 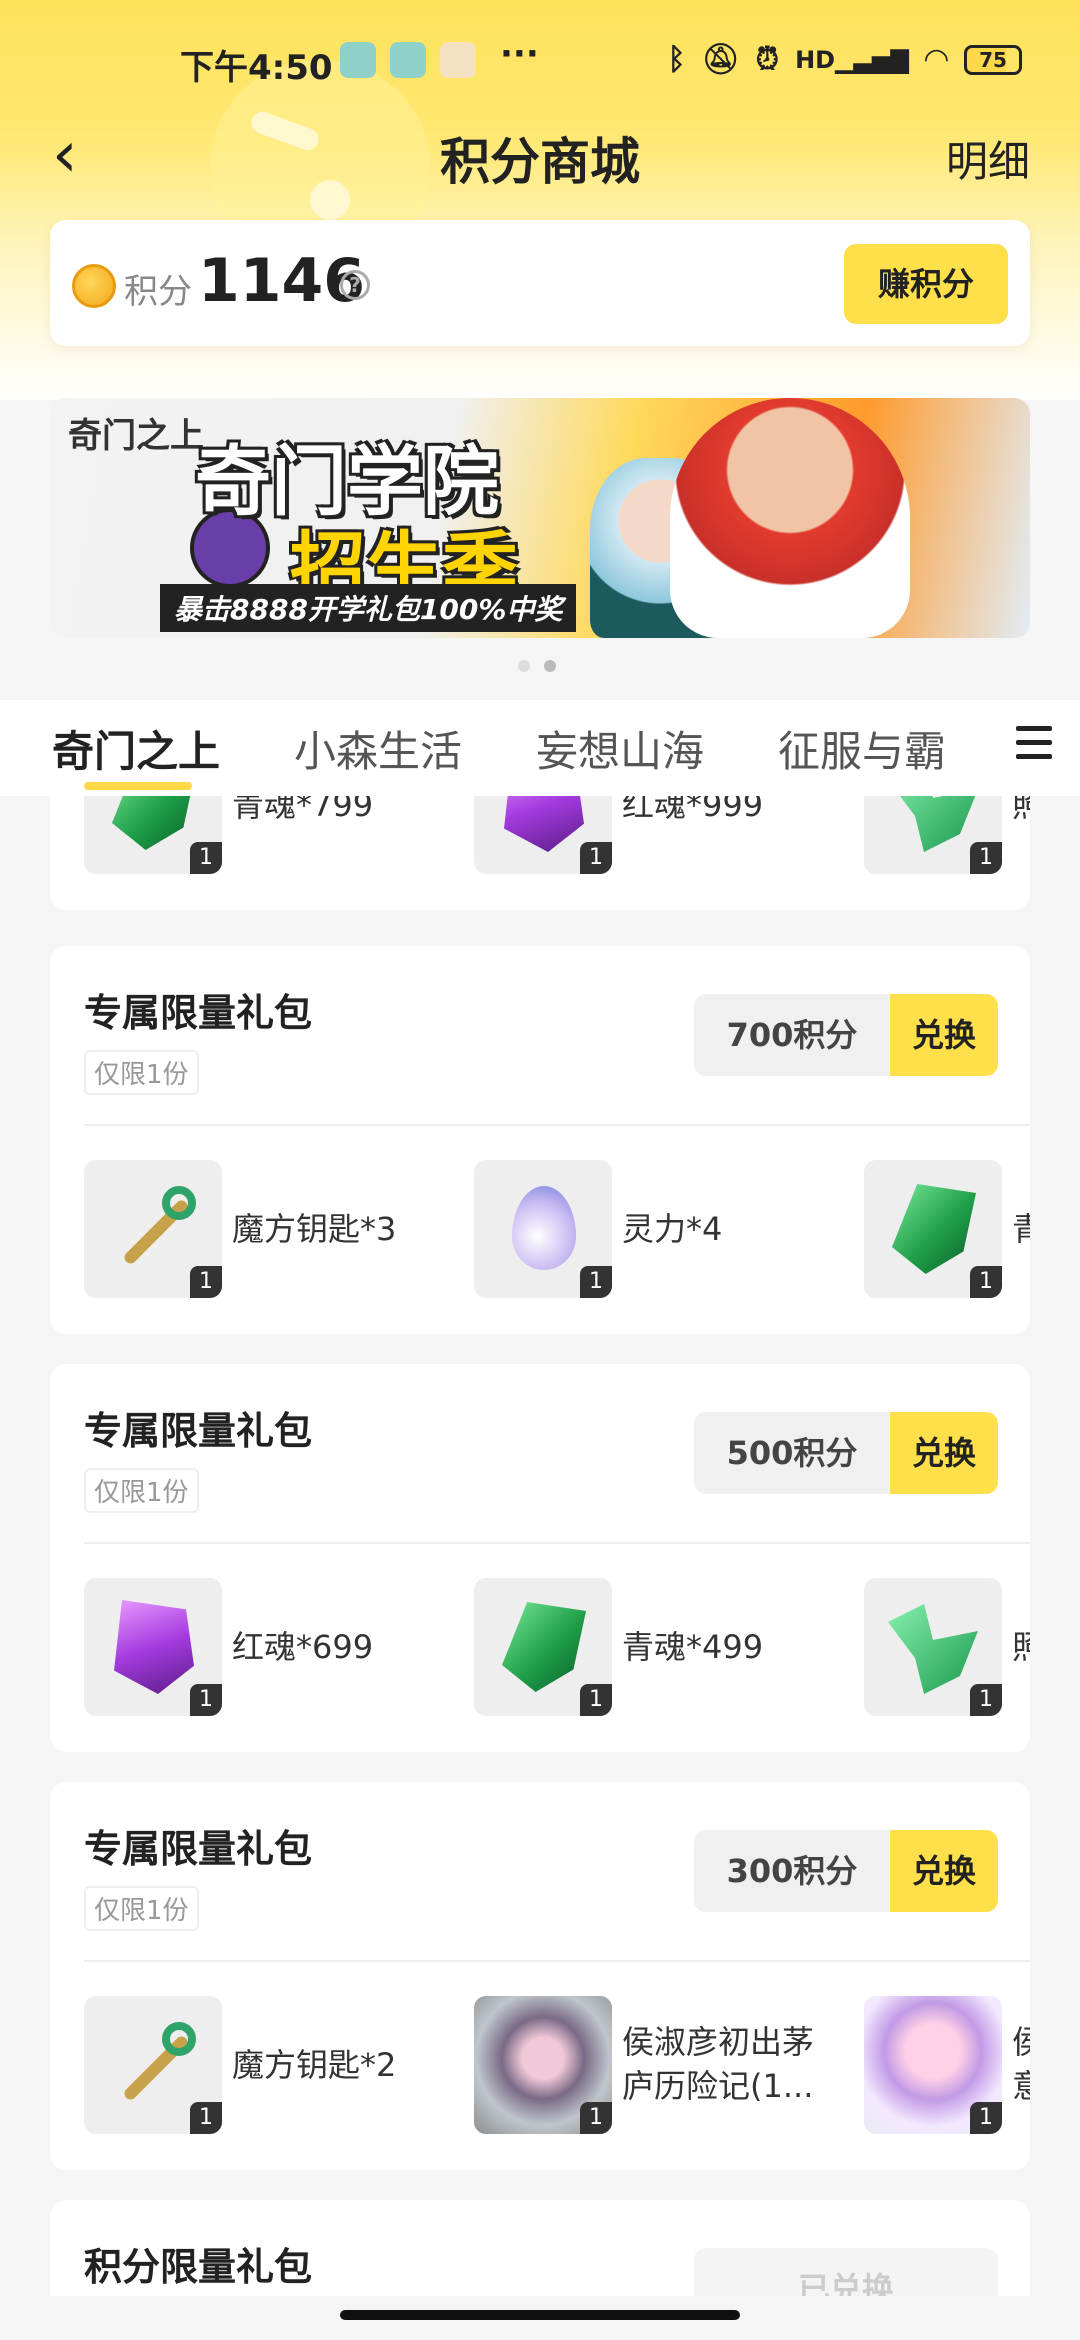 What do you see at coordinates (368, 608) in the screenshot?
I see `banner-slogan: 暴击8888开学礼包100%中奖` at bounding box center [368, 608].